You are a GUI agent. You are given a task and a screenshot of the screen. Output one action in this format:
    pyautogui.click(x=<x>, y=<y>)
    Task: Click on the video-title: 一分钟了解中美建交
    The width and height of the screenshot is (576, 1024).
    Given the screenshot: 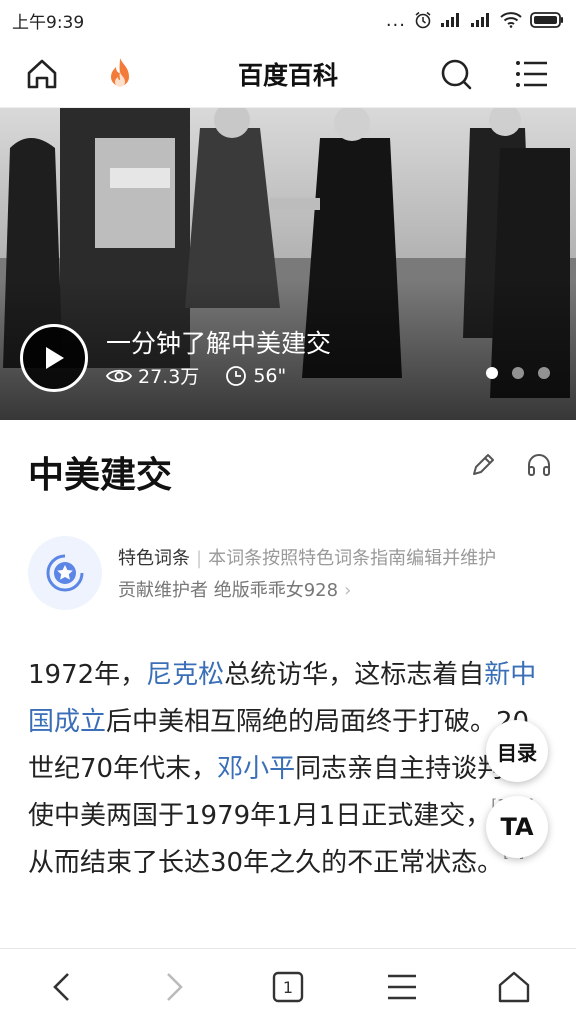 What is the action you would take?
    pyautogui.click(x=219, y=343)
    